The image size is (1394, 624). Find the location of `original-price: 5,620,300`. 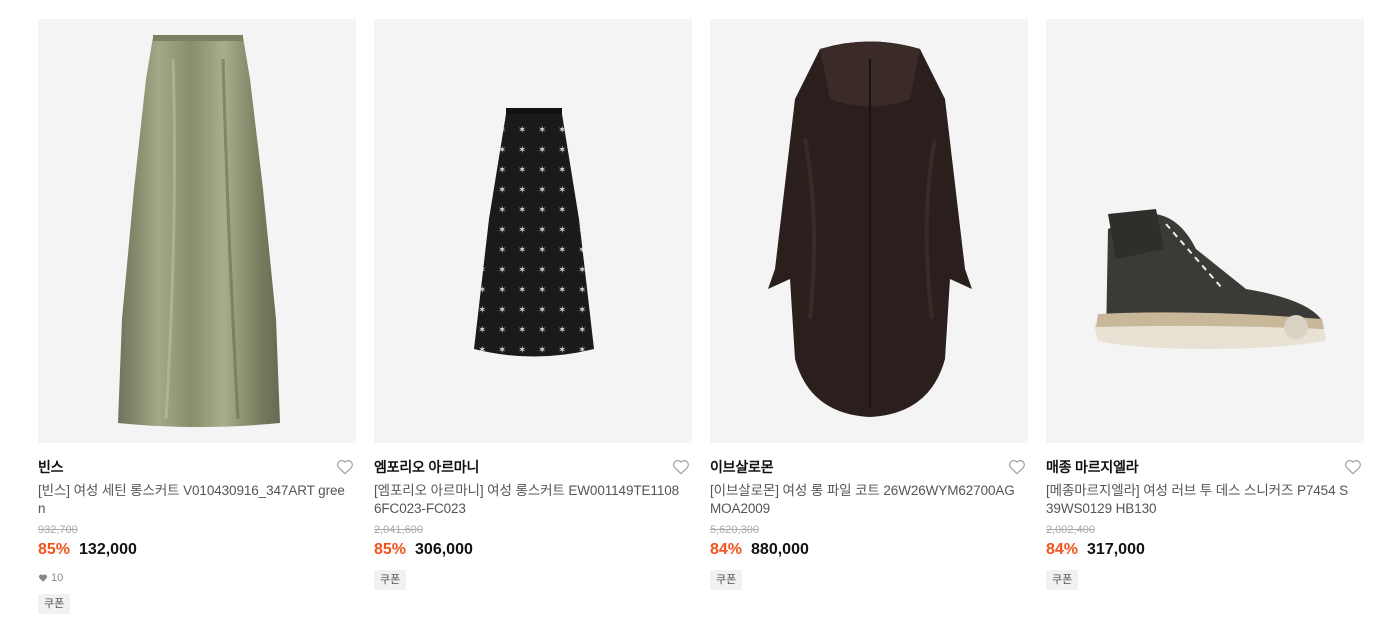

original-price: 5,620,300 is located at coordinates (734, 530).